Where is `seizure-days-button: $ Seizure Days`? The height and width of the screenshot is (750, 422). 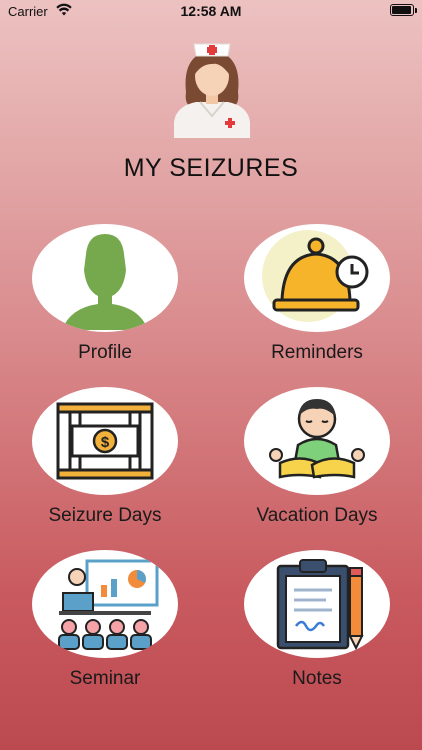
seizure-days-button: $ Seizure Days is located at coordinates (105, 467).